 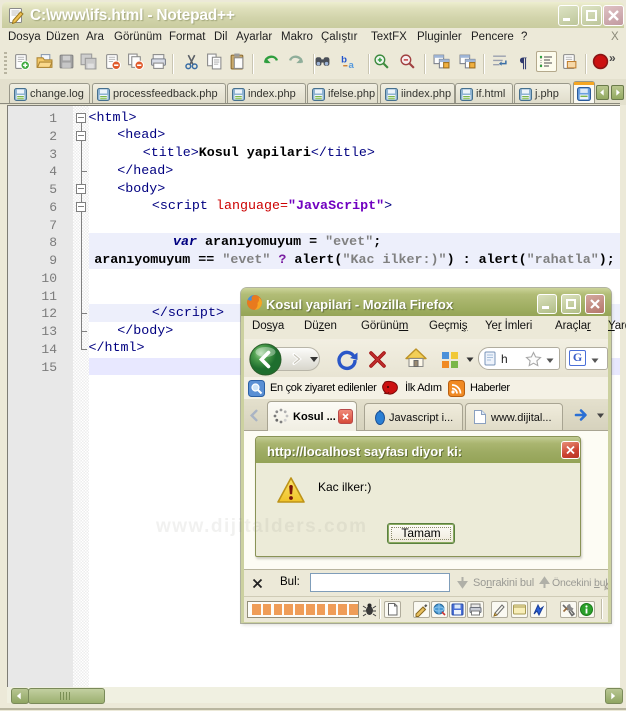 I want to click on svg-text: a, so click(x=352, y=65).